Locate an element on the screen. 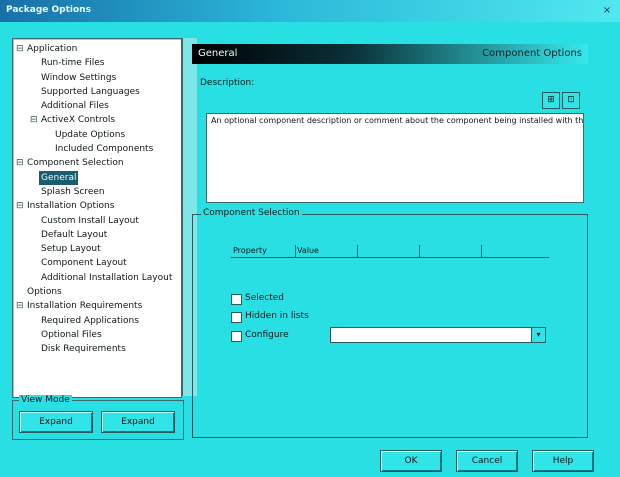  column-property: Property is located at coordinates (263, 251).